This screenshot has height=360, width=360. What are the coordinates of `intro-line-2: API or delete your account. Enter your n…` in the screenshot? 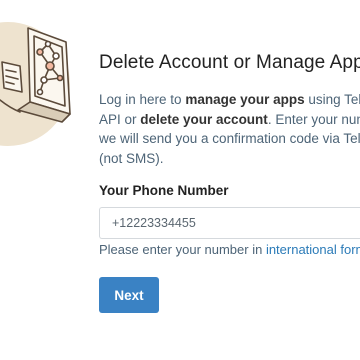 It's located at (229, 120).